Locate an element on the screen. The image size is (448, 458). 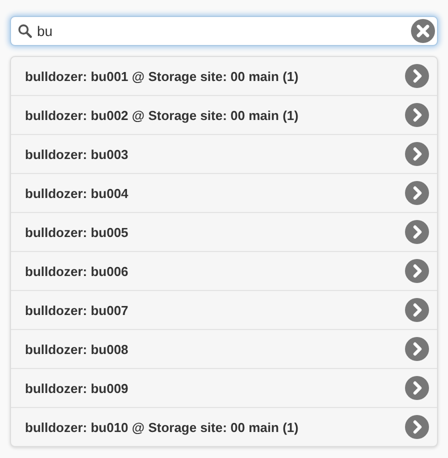
search-field: bu is located at coordinates (224, 31).